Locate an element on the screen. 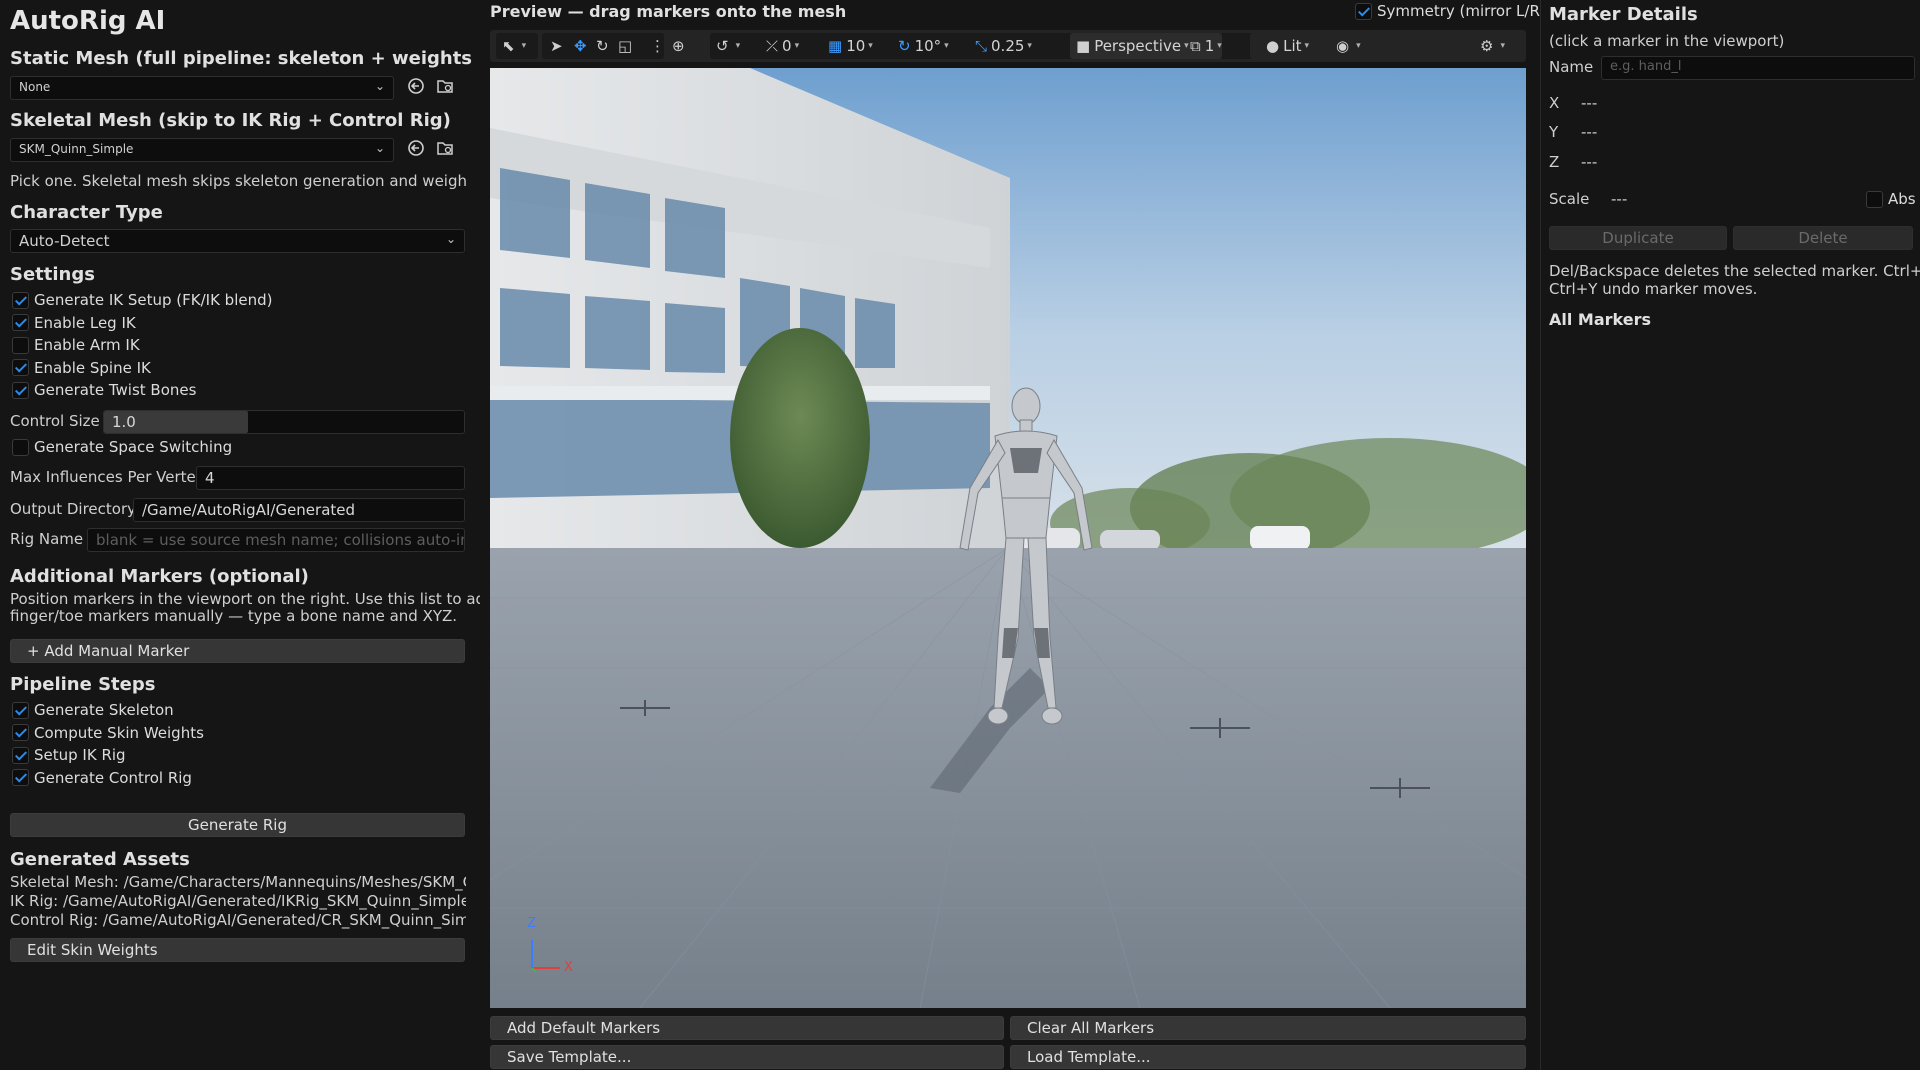  rotate-tool-button: ↻ is located at coordinates (604, 46).